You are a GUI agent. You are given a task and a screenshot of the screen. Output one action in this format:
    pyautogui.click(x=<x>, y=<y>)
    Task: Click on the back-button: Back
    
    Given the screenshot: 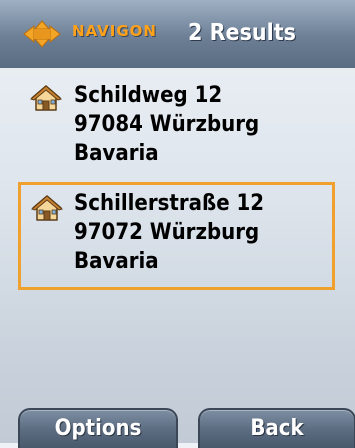 What is the action you would take?
    pyautogui.click(x=276, y=428)
    